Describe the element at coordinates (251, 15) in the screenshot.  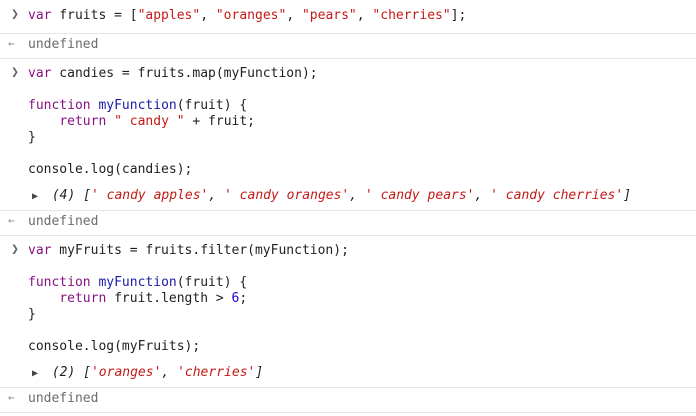
I see `string-literal: "oranges"` at that location.